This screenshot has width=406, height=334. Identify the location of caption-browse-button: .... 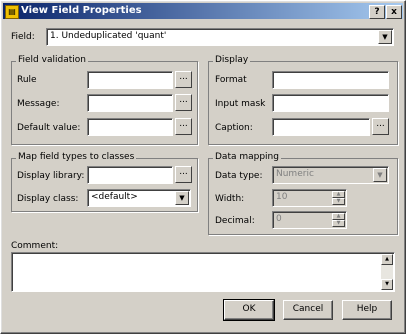
(380, 126).